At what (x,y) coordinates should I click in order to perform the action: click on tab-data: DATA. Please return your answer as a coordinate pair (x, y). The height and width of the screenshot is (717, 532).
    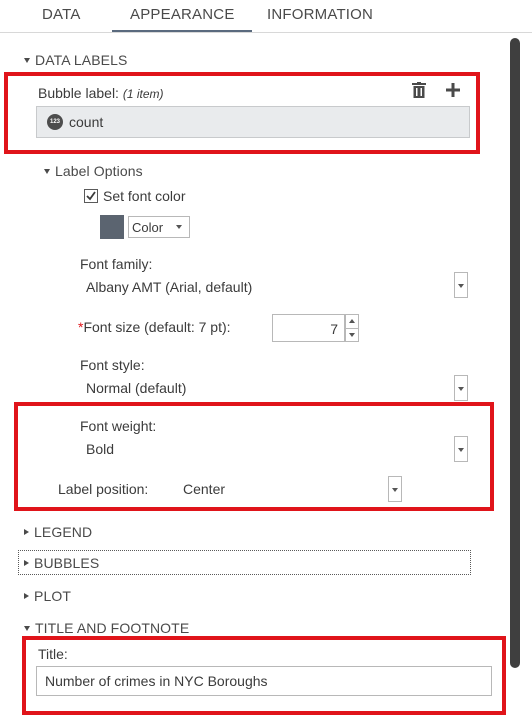
    Looking at the image, I should click on (61, 14).